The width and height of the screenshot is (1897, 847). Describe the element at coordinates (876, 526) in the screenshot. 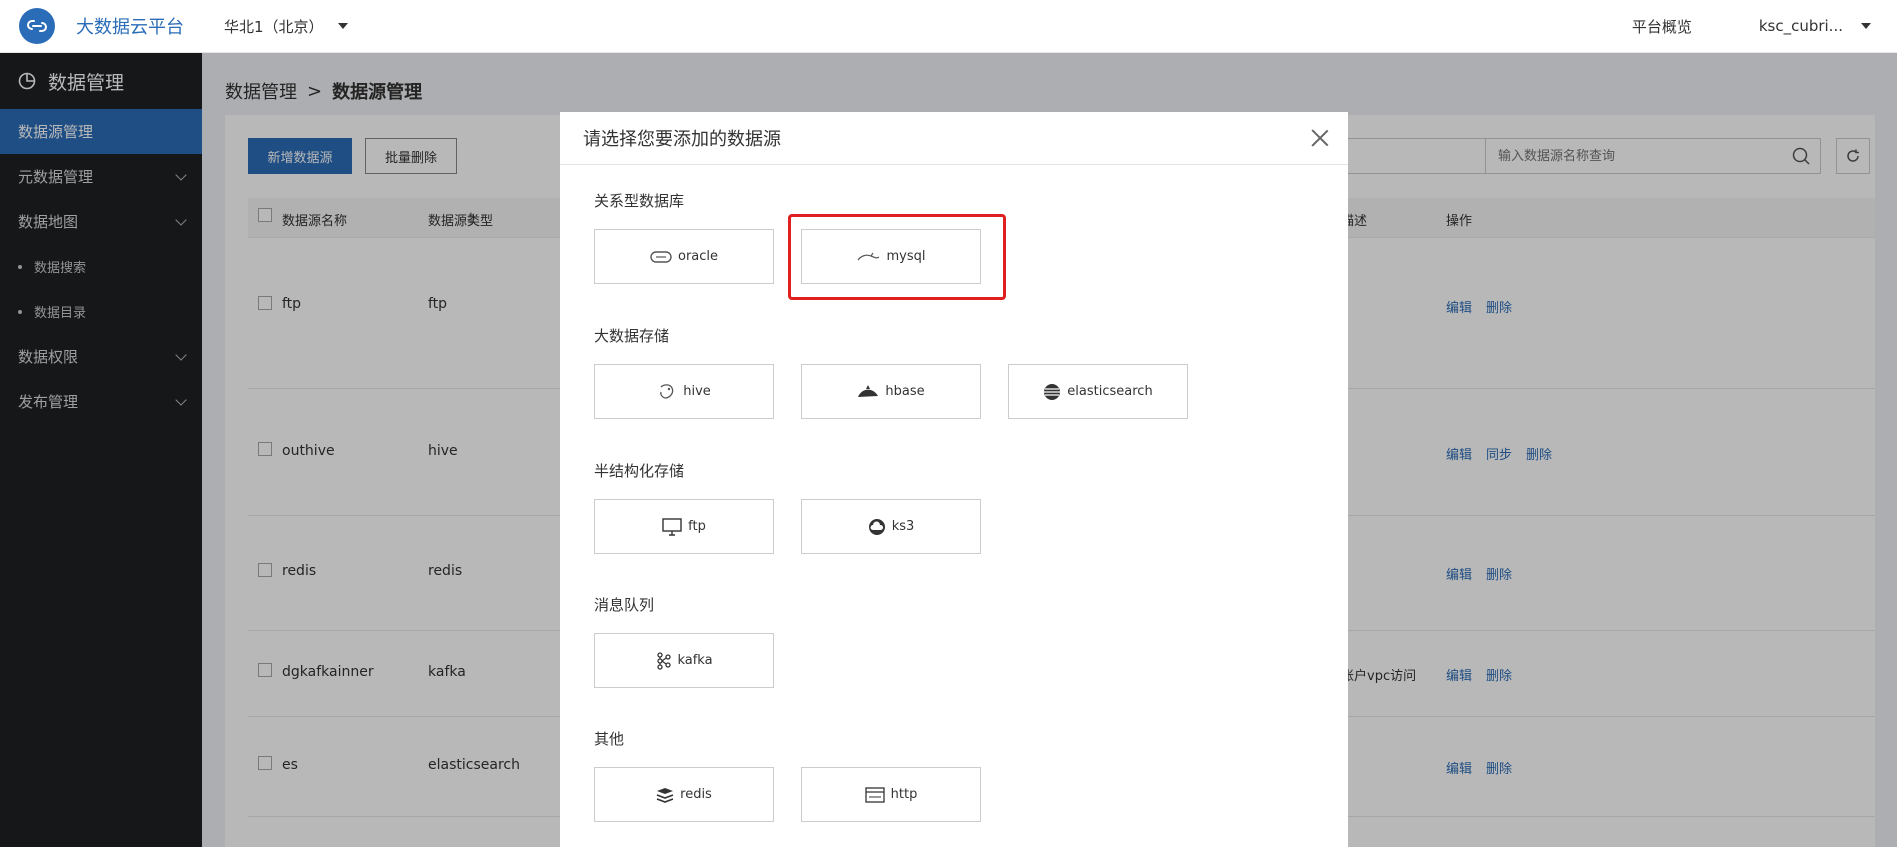

I see `cloud-storage-icon` at that location.